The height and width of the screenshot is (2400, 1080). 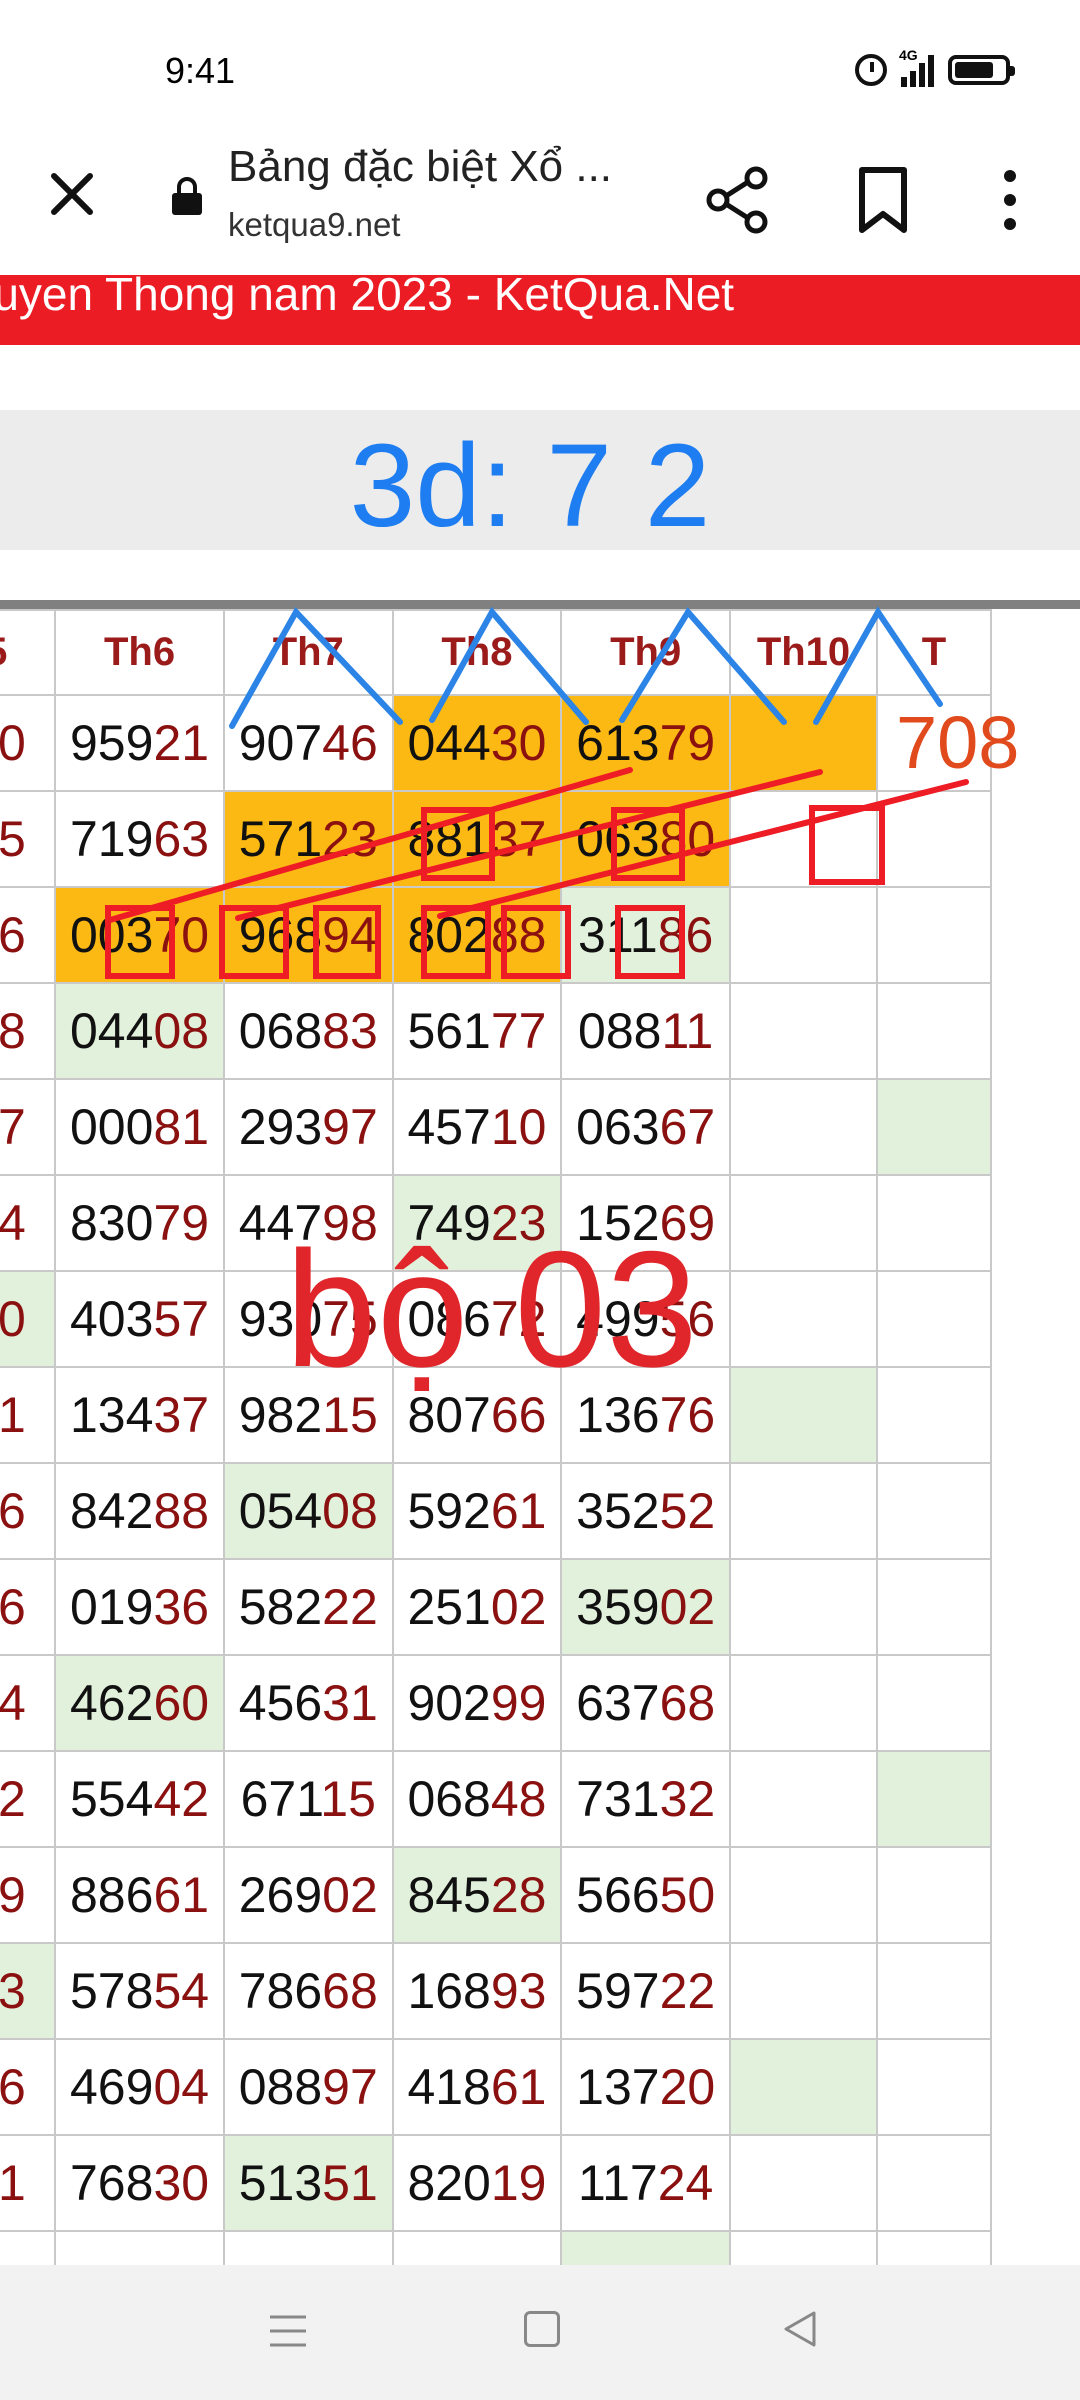 I want to click on status-time: 9:41, so click(x=200, y=70).